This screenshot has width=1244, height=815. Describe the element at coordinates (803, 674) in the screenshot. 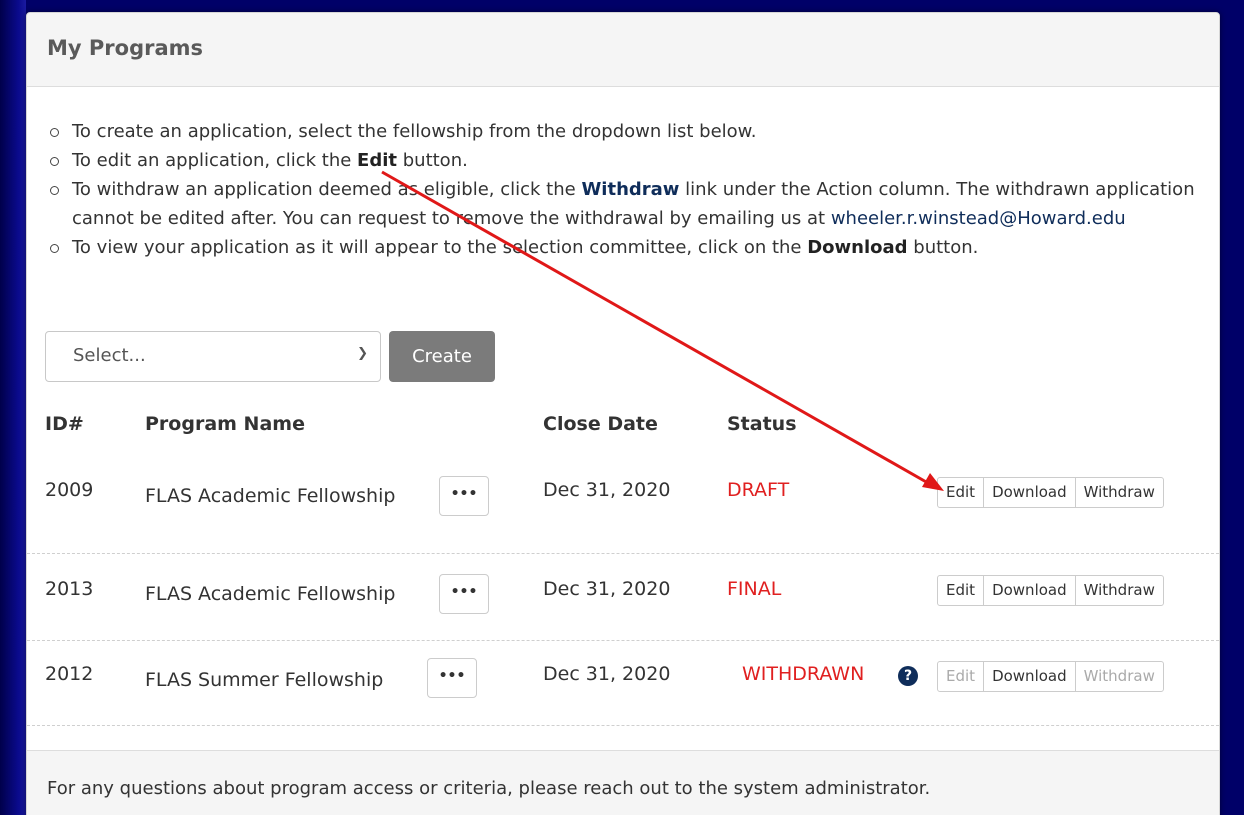

I see `status-badge: WITHDRAWN` at that location.